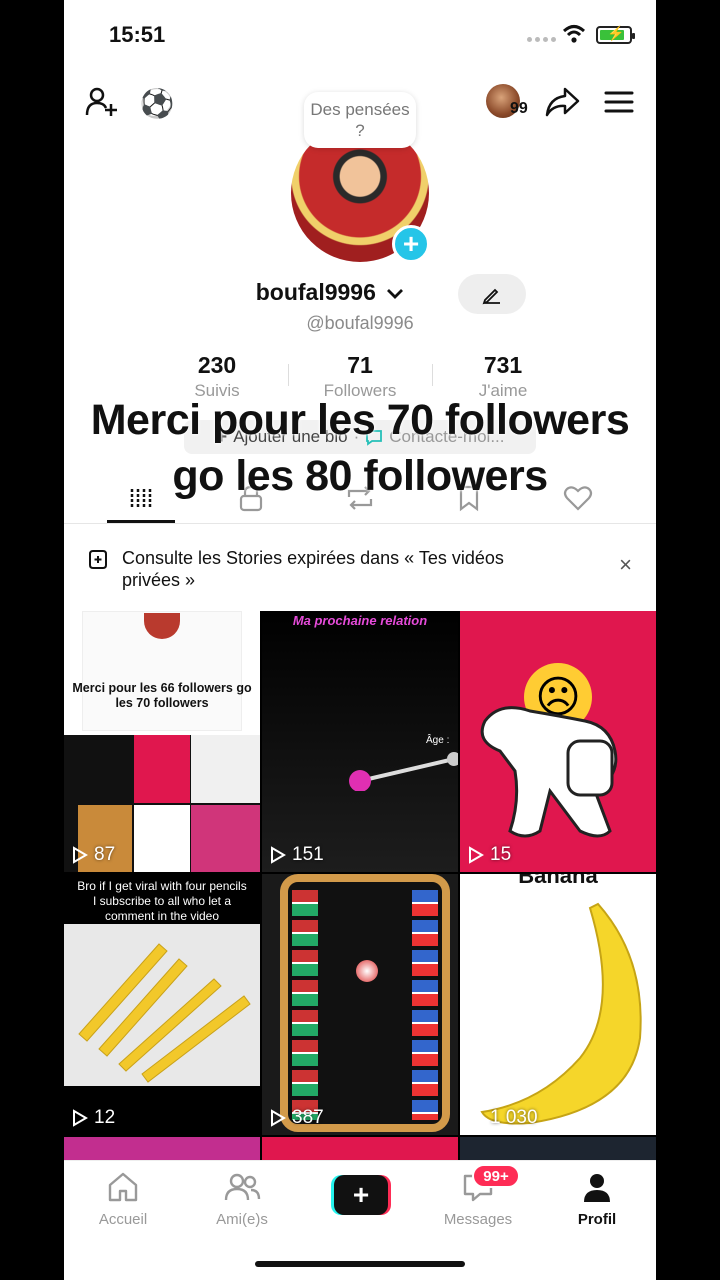 The height and width of the screenshot is (1280, 720). I want to click on banana-graphic, so click(561, 1013).